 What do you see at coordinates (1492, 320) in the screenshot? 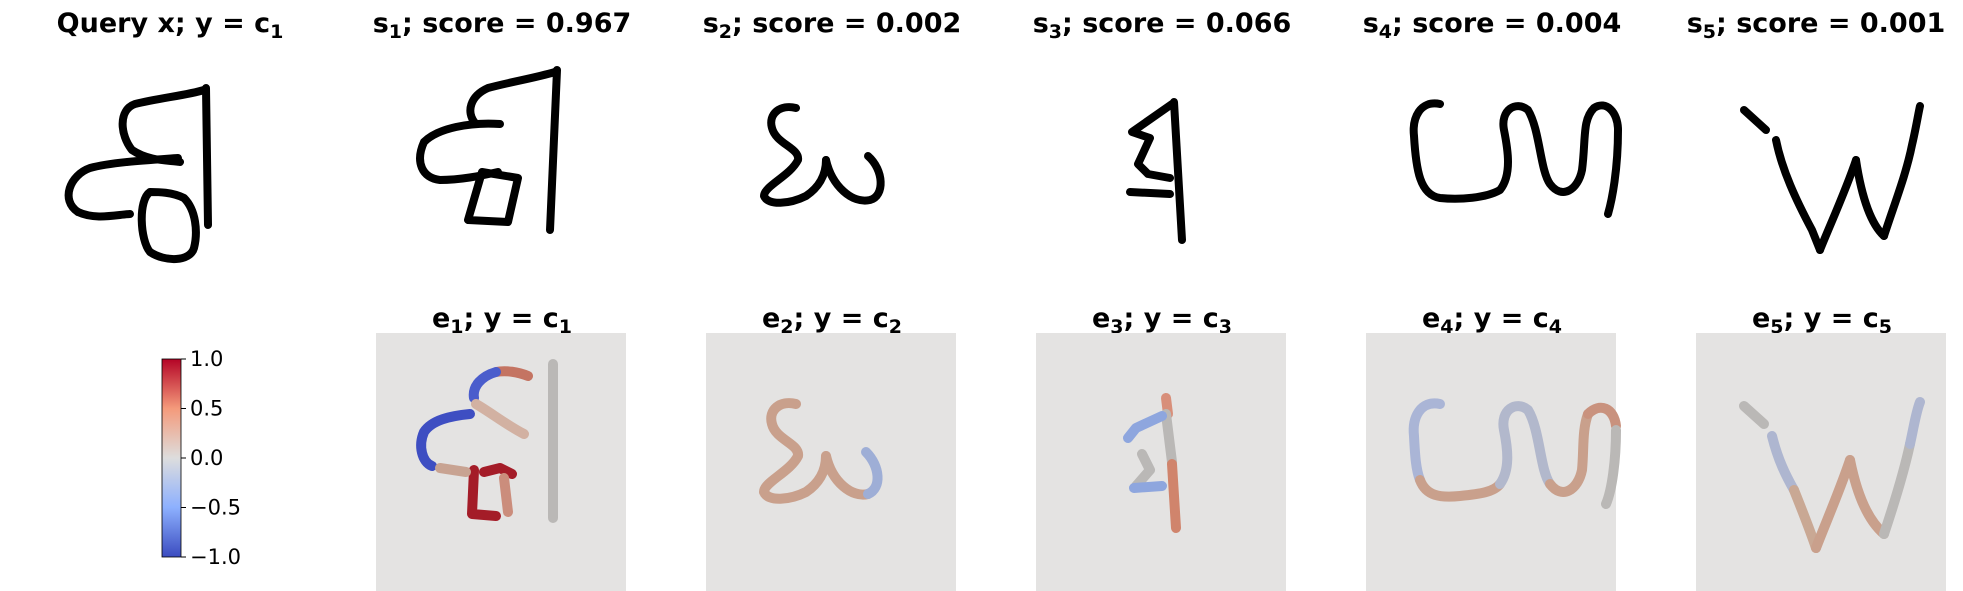
I see `explanation-title-4: e4; y = c4` at bounding box center [1492, 320].